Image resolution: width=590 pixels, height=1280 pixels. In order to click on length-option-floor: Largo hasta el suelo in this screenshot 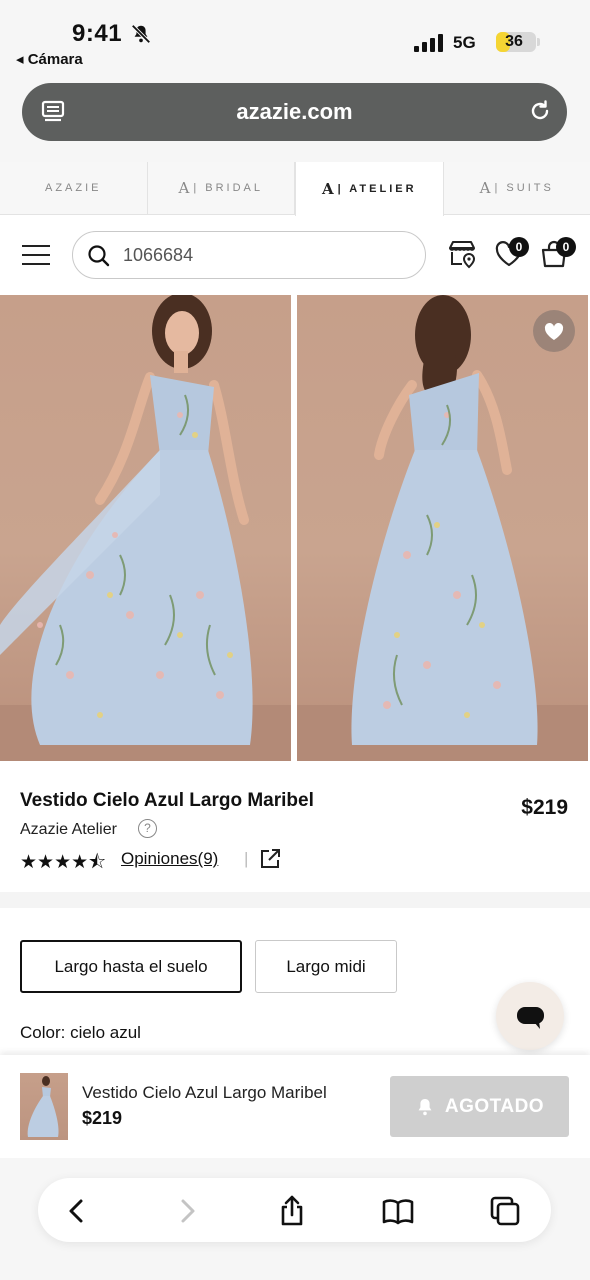, I will do `click(131, 966)`.